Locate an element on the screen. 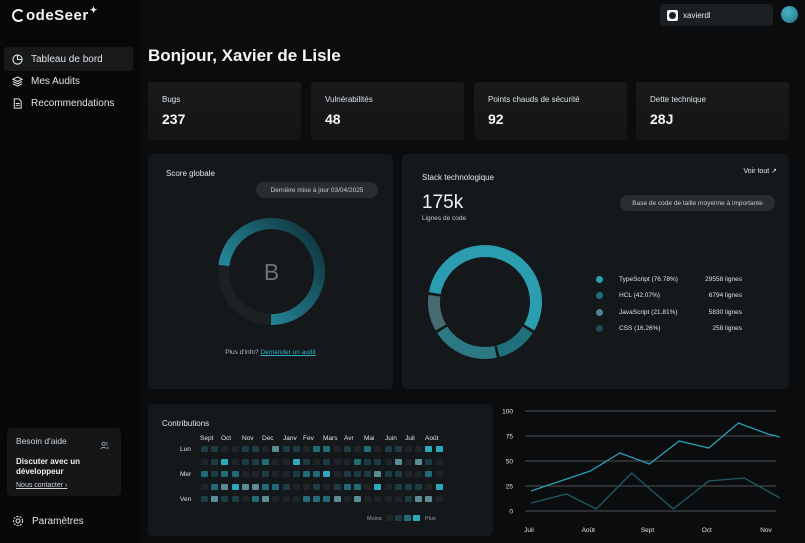  sidebar-item-label: Mes Audits is located at coordinates (55, 81).